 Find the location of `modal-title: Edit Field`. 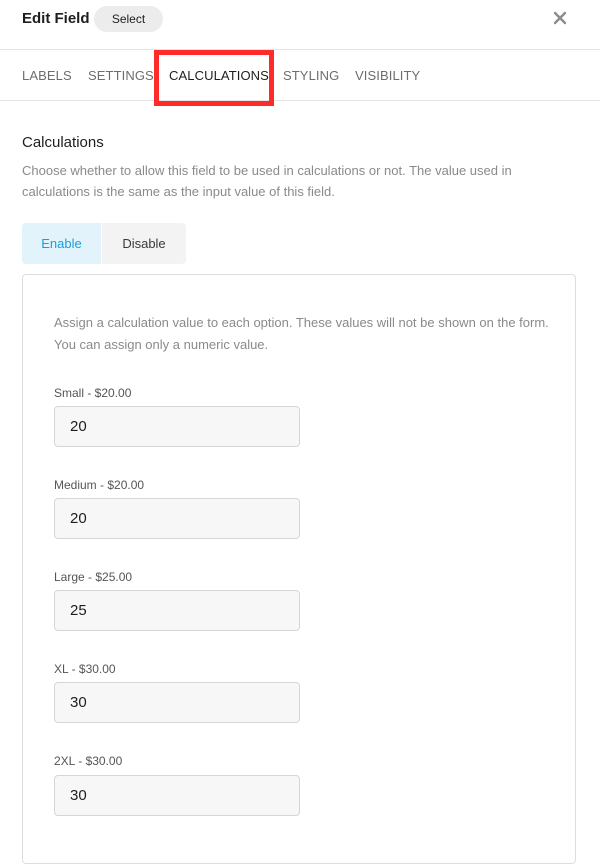

modal-title: Edit Field is located at coordinates (56, 18).